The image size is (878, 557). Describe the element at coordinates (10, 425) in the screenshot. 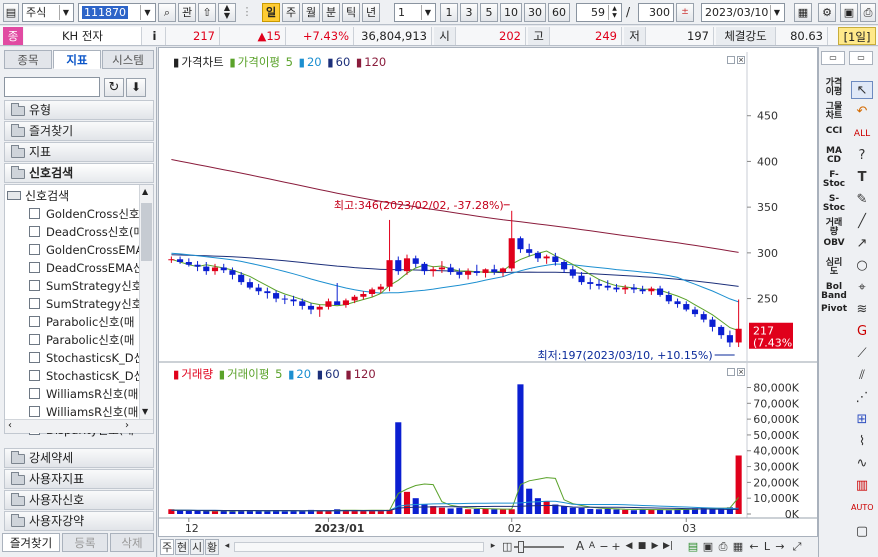

I see `scroll-left-icon: ‹` at that location.